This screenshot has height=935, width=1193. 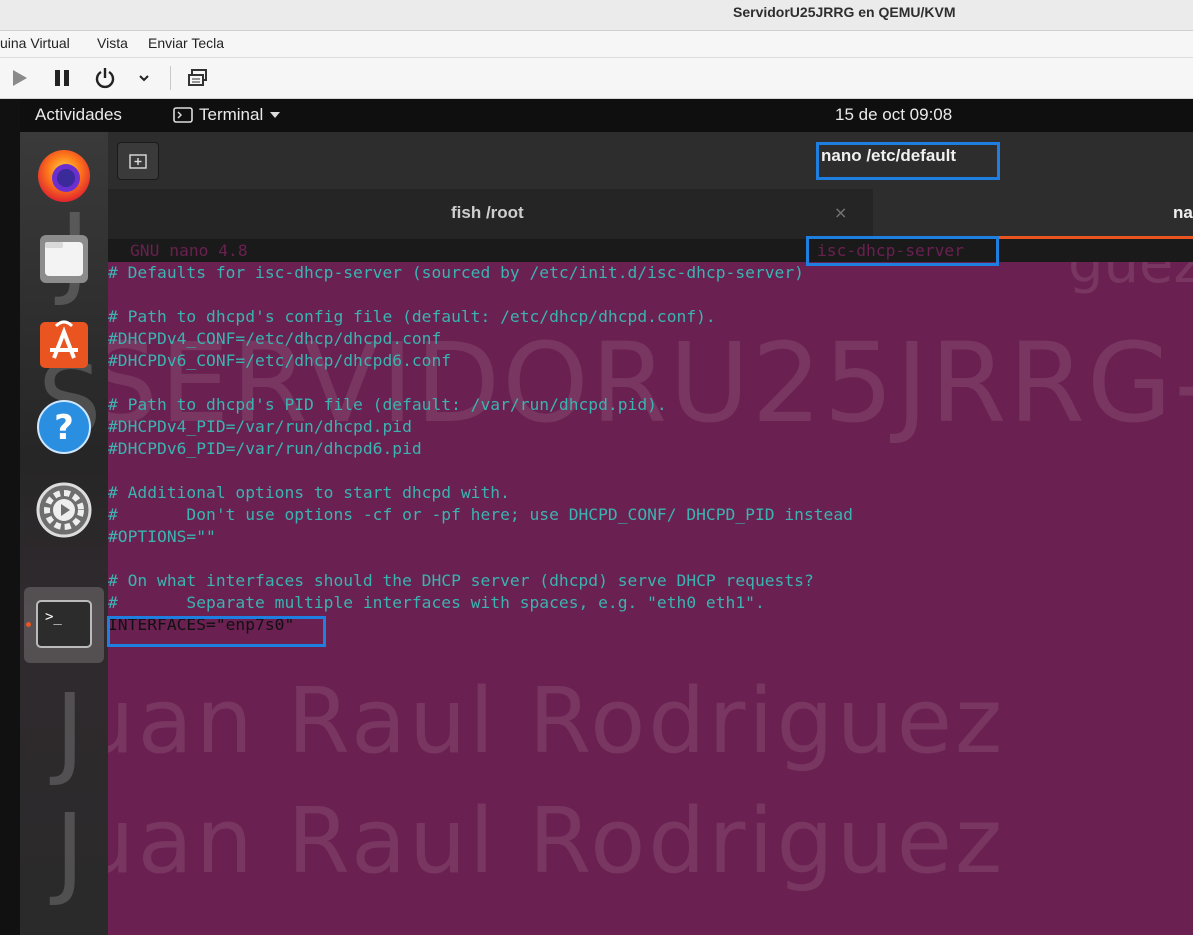 What do you see at coordinates (35, 43) in the screenshot?
I see `menu-maquina-virtual: uina Virtual` at bounding box center [35, 43].